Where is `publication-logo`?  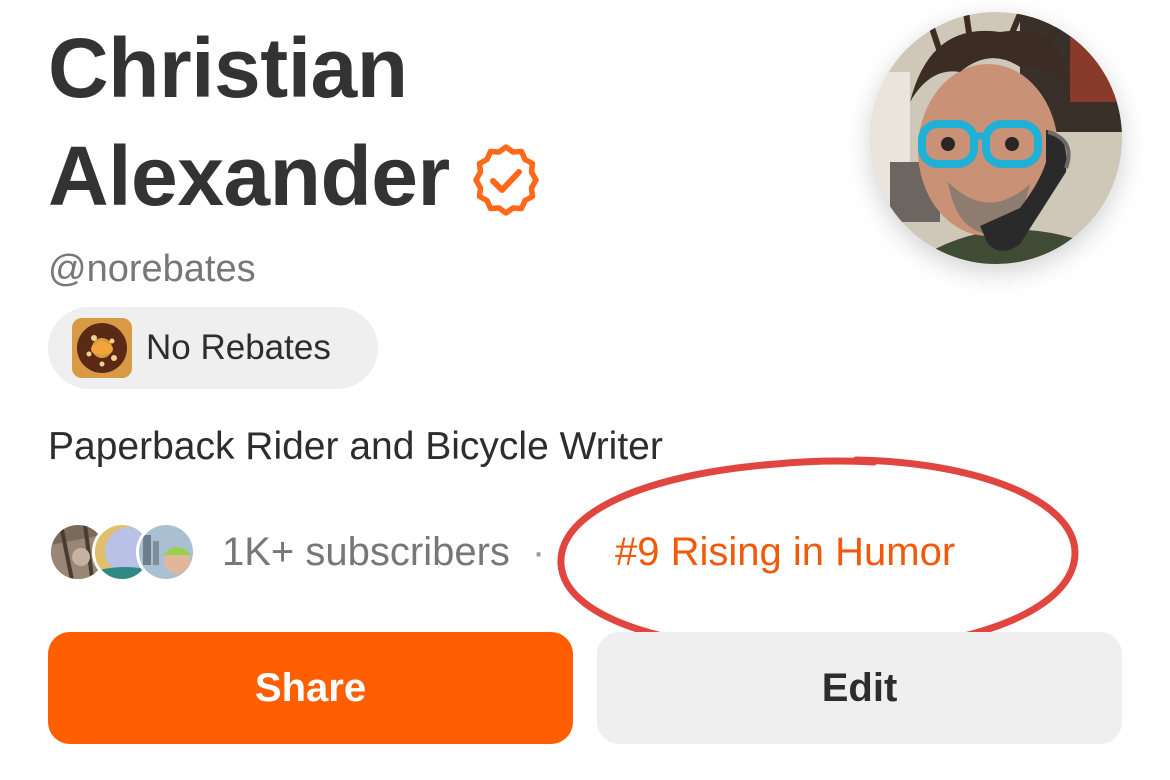
publication-logo is located at coordinates (102, 348).